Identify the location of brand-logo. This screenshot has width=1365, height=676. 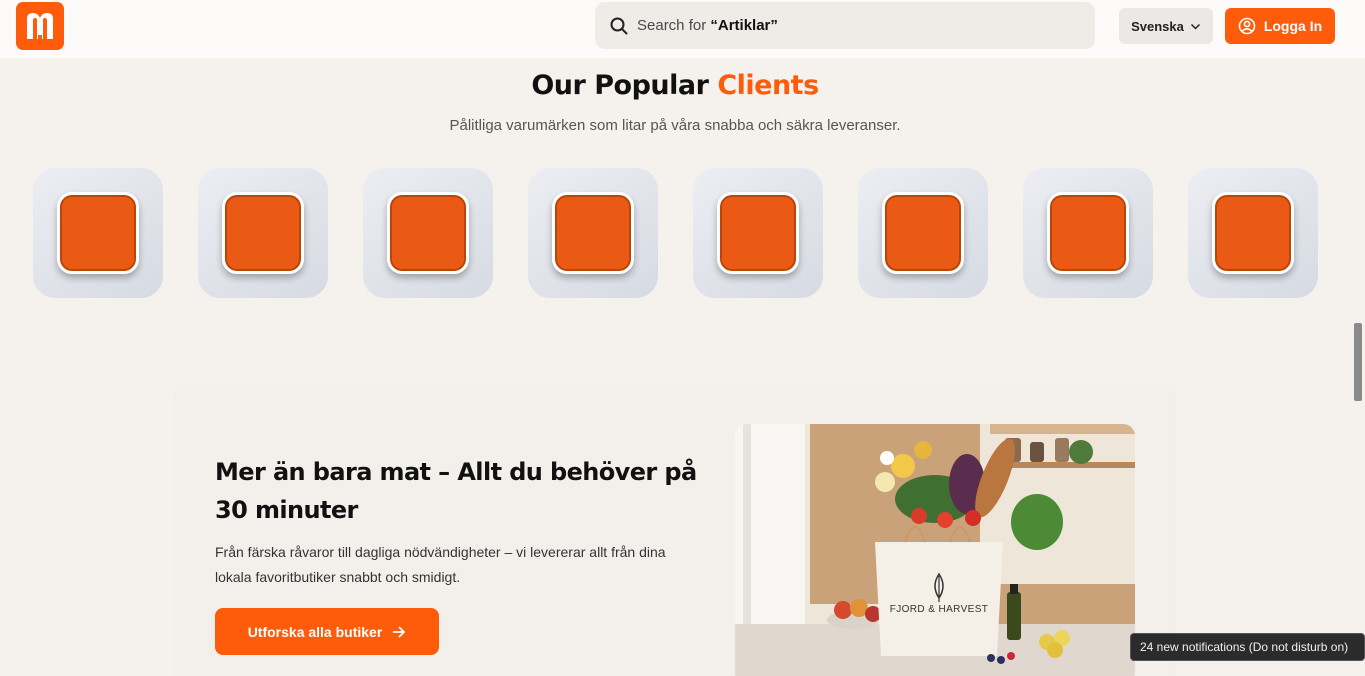
(40, 26).